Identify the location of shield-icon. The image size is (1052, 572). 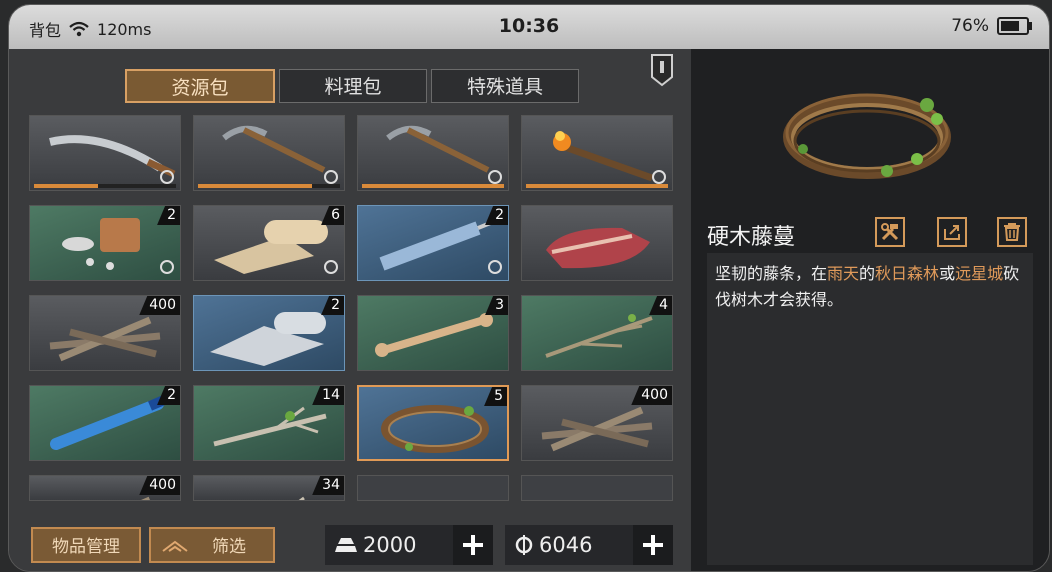
(662, 70).